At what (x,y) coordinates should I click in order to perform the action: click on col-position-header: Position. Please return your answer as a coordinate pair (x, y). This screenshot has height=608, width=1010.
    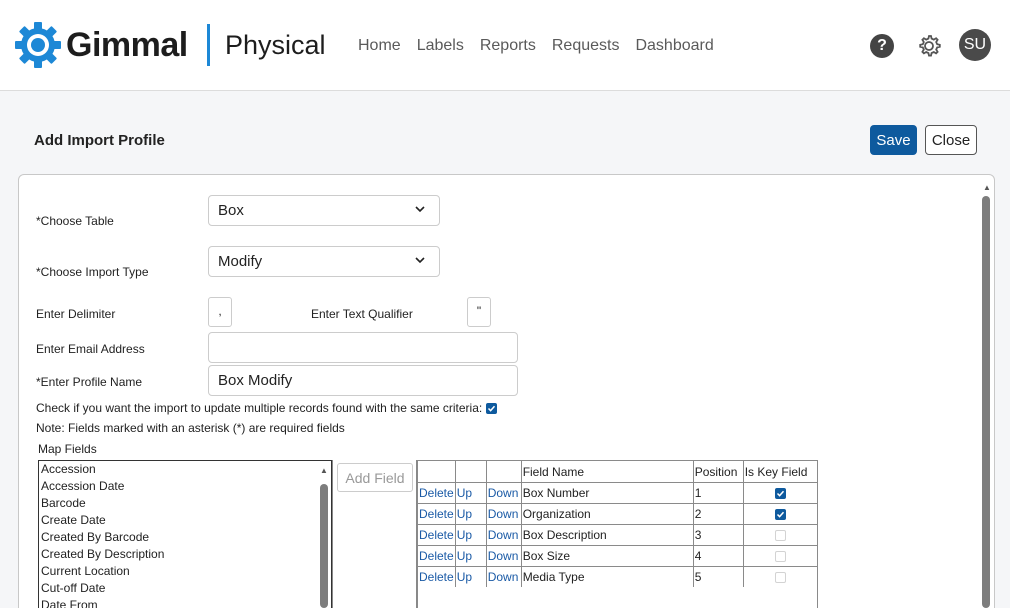
    Looking at the image, I should click on (718, 471).